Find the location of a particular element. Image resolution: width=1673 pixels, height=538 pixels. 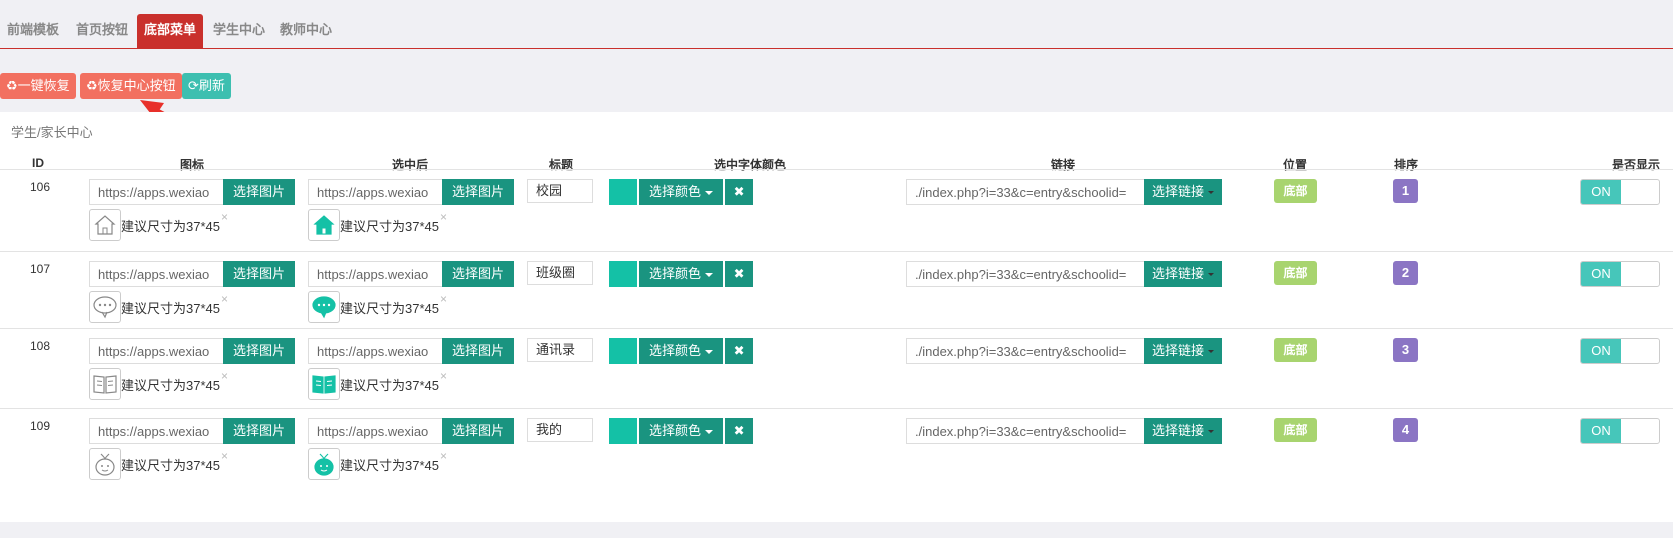

book-icon is located at coordinates (324, 384).